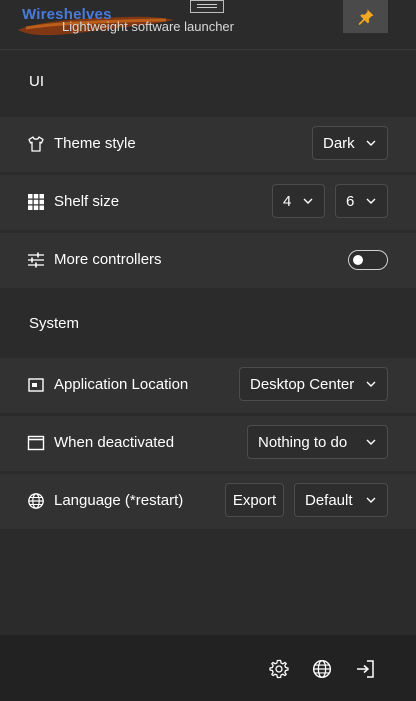 The height and width of the screenshot is (701, 416). Describe the element at coordinates (208, 668) in the screenshot. I see `footer-toolbar` at that location.